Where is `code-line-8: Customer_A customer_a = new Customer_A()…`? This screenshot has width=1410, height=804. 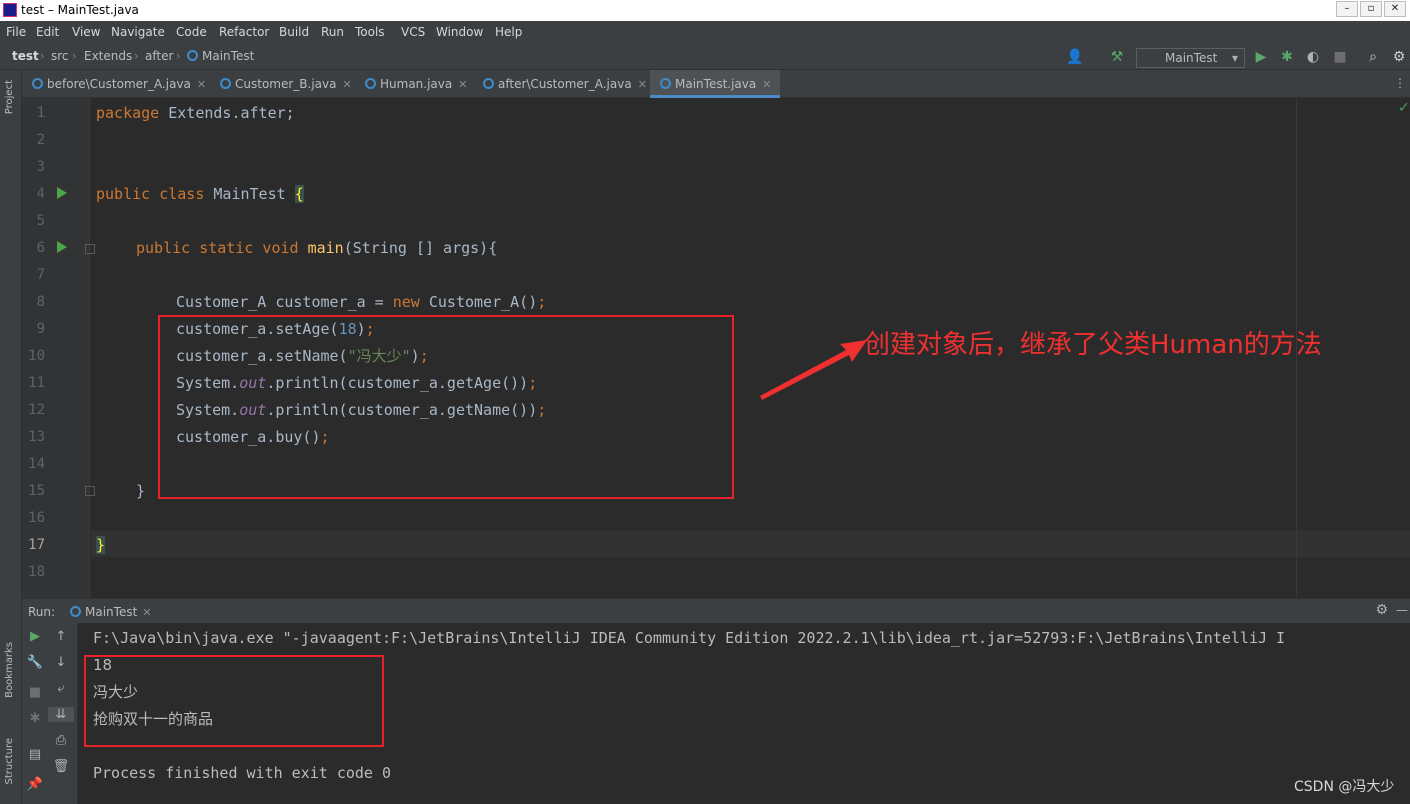 code-line-8: Customer_A customer_a = new Customer_A()… is located at coordinates (361, 302).